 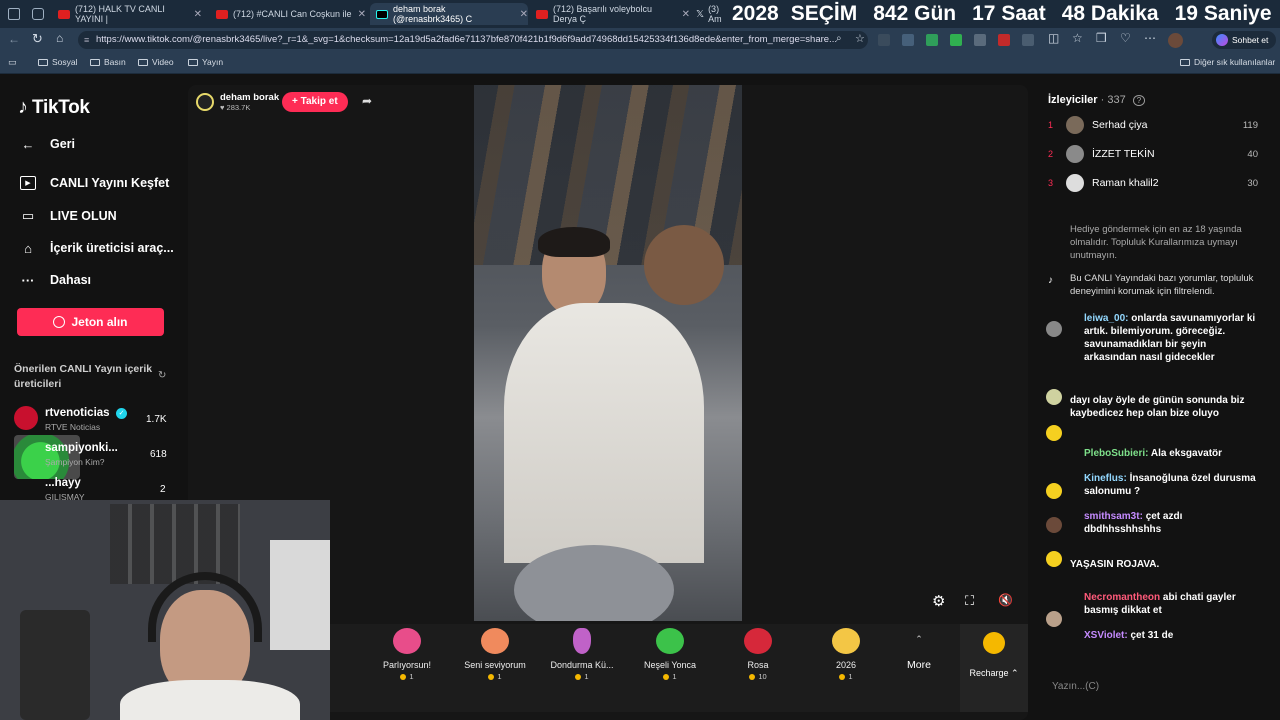 I want to click on help-icon: ?, so click(x=1139, y=100).